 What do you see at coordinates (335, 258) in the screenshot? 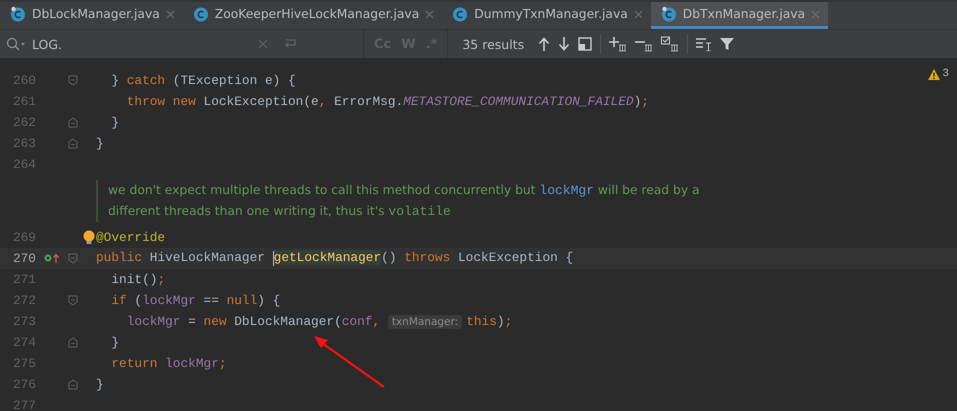
I see `code-line: public HiveLockManager getLockManager() throws LockException {` at bounding box center [335, 258].